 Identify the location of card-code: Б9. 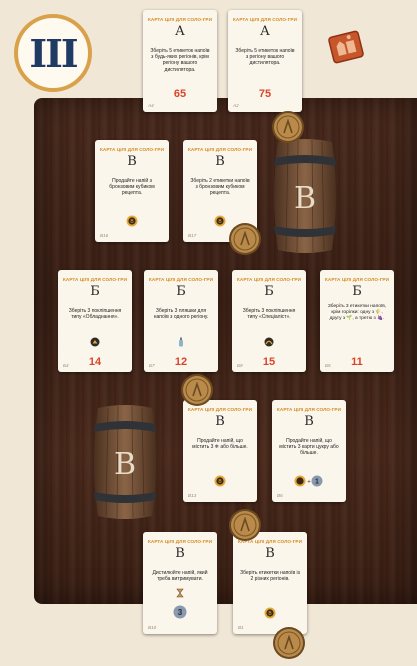
(240, 365).